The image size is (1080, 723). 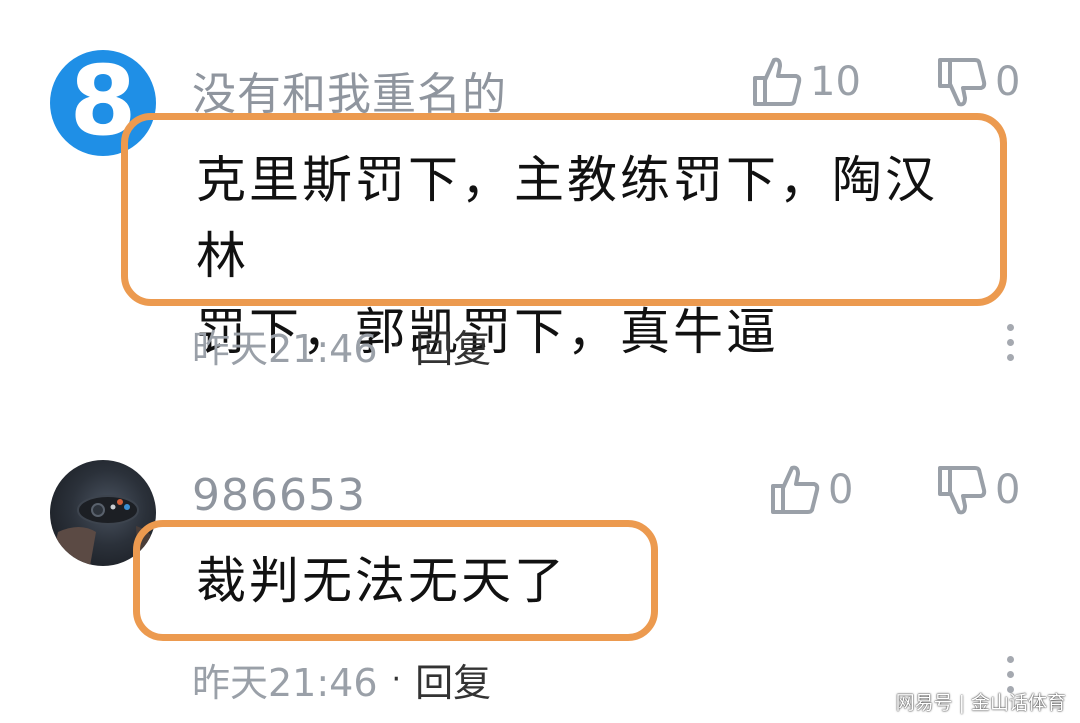 I want to click on more-vertical-icon, so click(x=1011, y=342).